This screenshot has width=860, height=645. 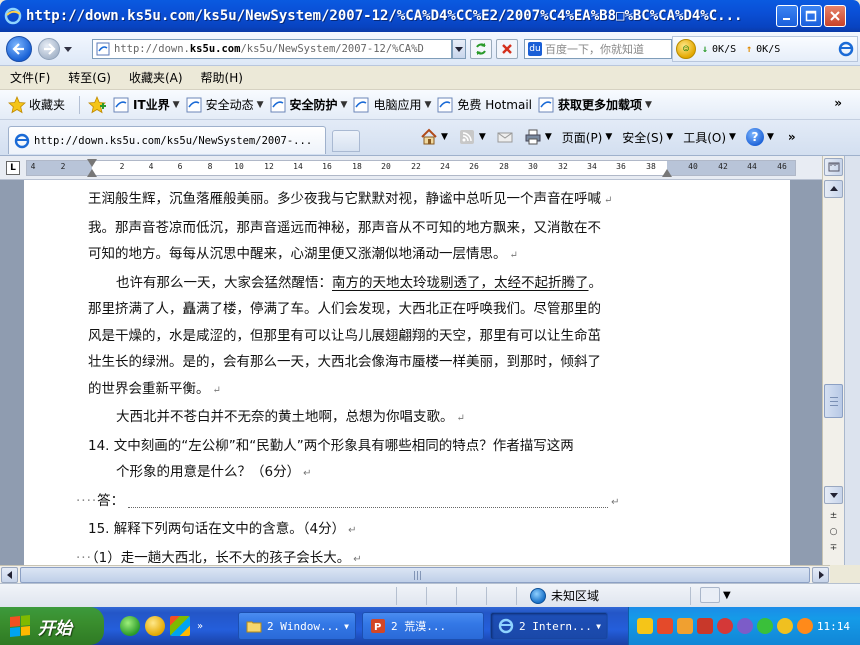 What do you see at coordinates (715, 595) in the screenshot?
I see `zoom-button: ▼` at bounding box center [715, 595].